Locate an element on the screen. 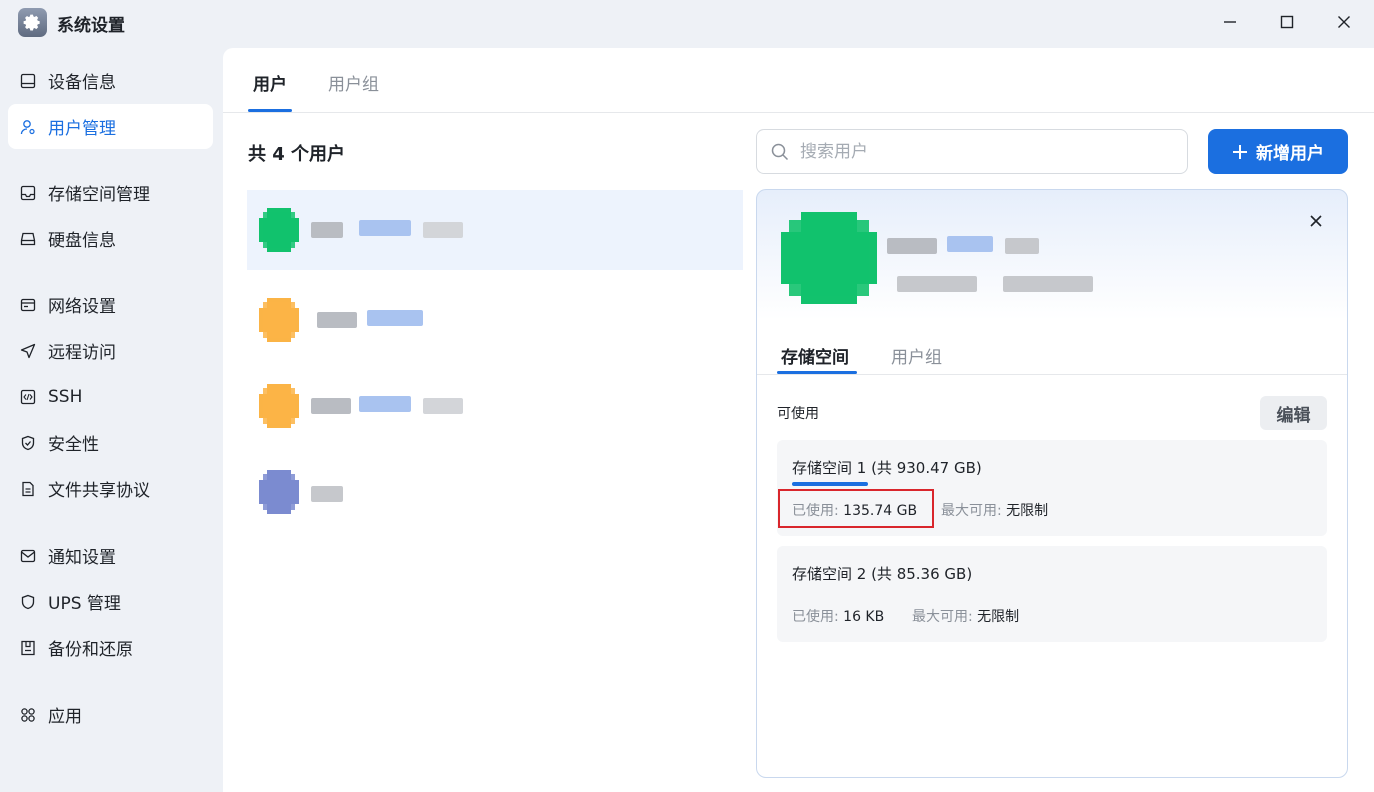  sidebar-item-label: 远程访问 is located at coordinates (82, 353).